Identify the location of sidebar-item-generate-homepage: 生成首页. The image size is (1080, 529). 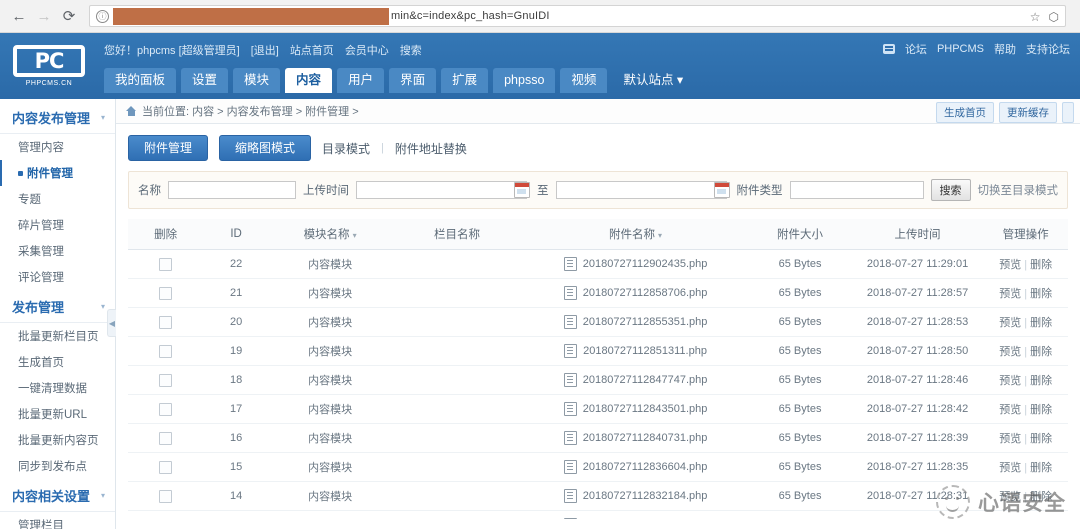
(57, 362).